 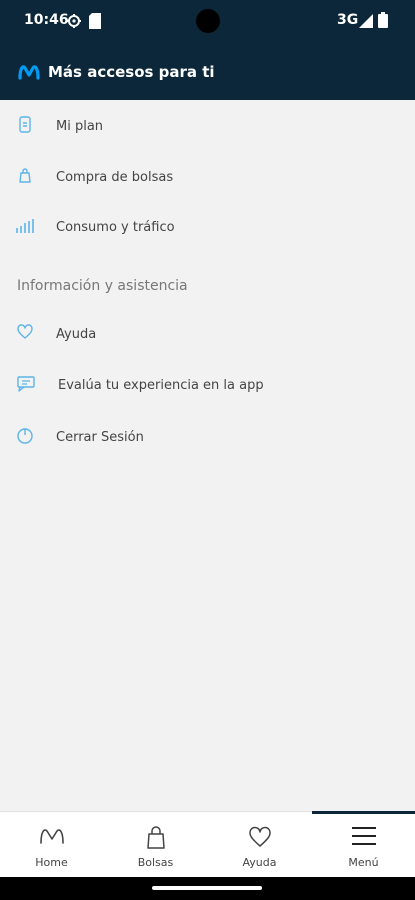 What do you see at coordinates (207, 888) in the screenshot?
I see `home-gesture-handle` at bounding box center [207, 888].